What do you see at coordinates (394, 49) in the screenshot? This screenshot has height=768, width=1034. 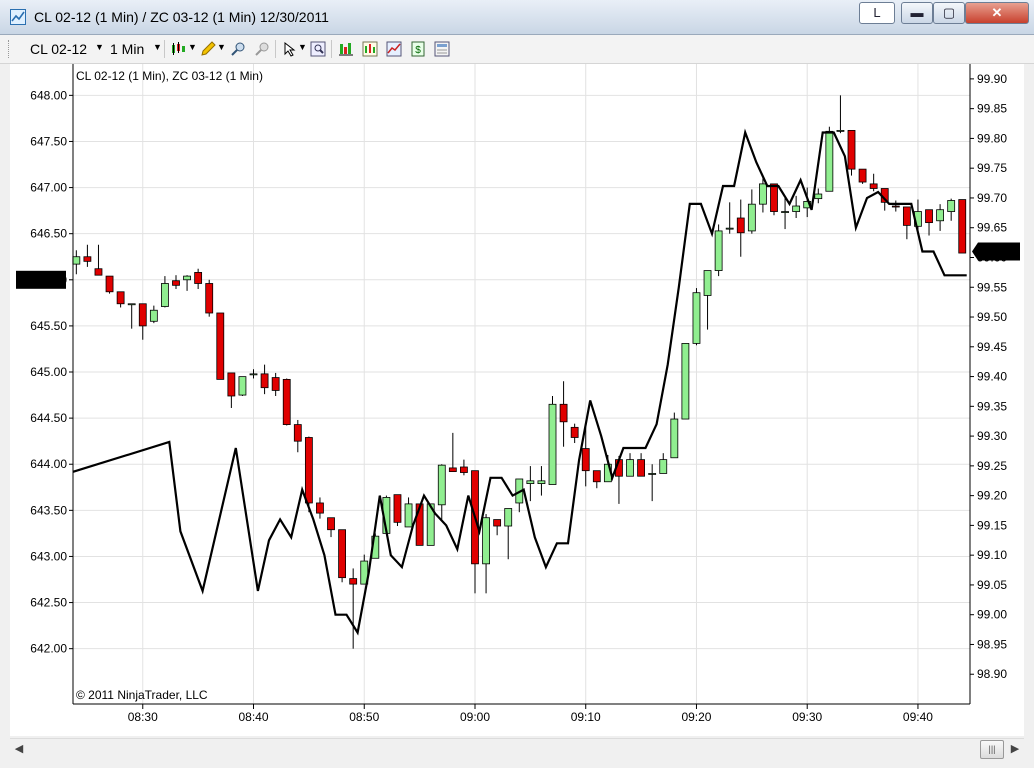 I see `strategies-icon` at bounding box center [394, 49].